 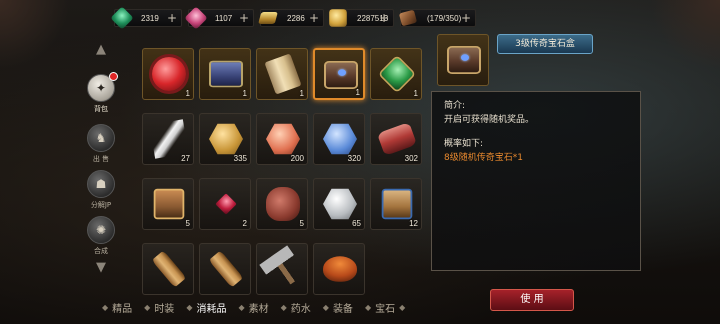 I want to click on tab-gems: ◆ 宝石 ◆, so click(x=385, y=307).